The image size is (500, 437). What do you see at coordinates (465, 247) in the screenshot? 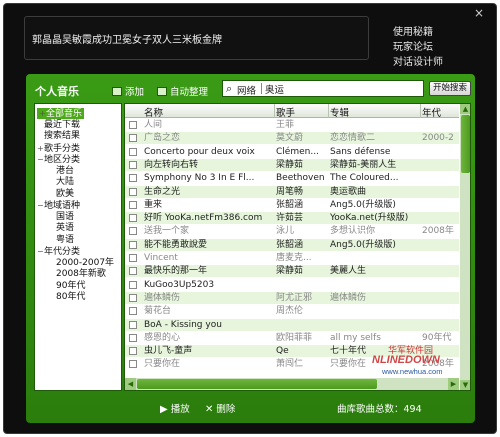
I see `vertical-scrollbar: ▲ ▼` at bounding box center [465, 247].